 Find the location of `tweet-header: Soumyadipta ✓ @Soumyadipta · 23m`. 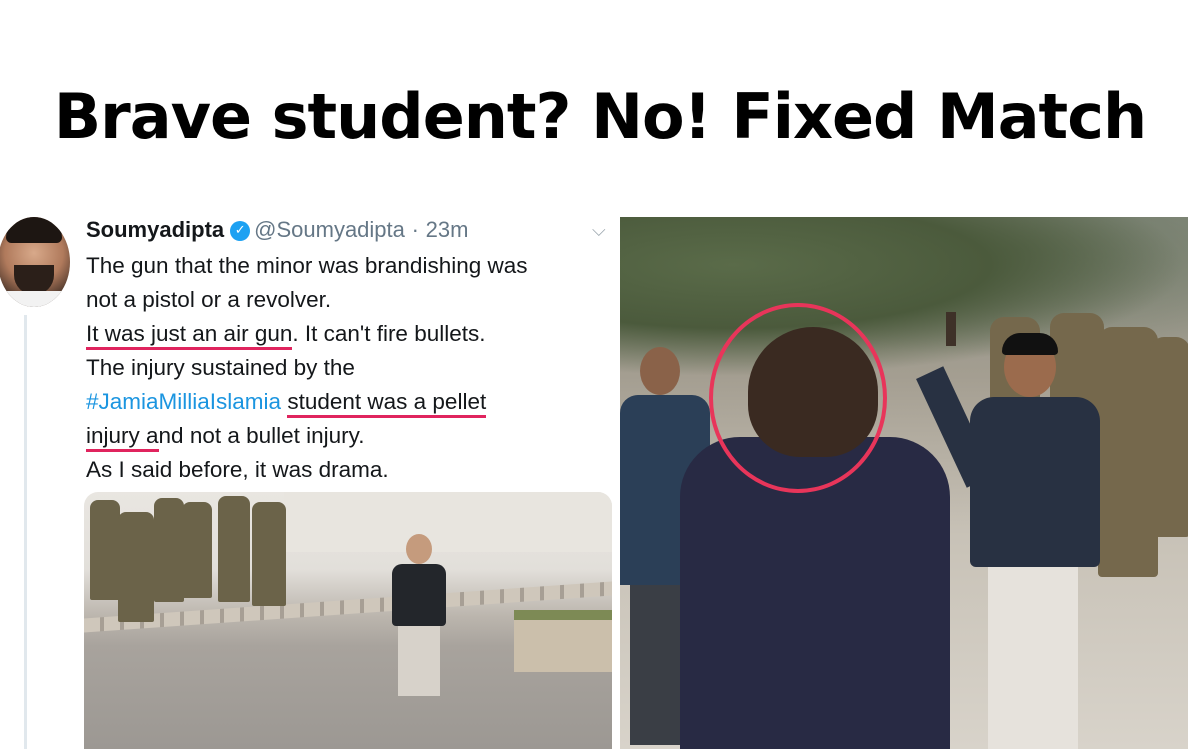

tweet-header: Soumyadipta ✓ @Soumyadipta · 23m is located at coordinates (277, 230).